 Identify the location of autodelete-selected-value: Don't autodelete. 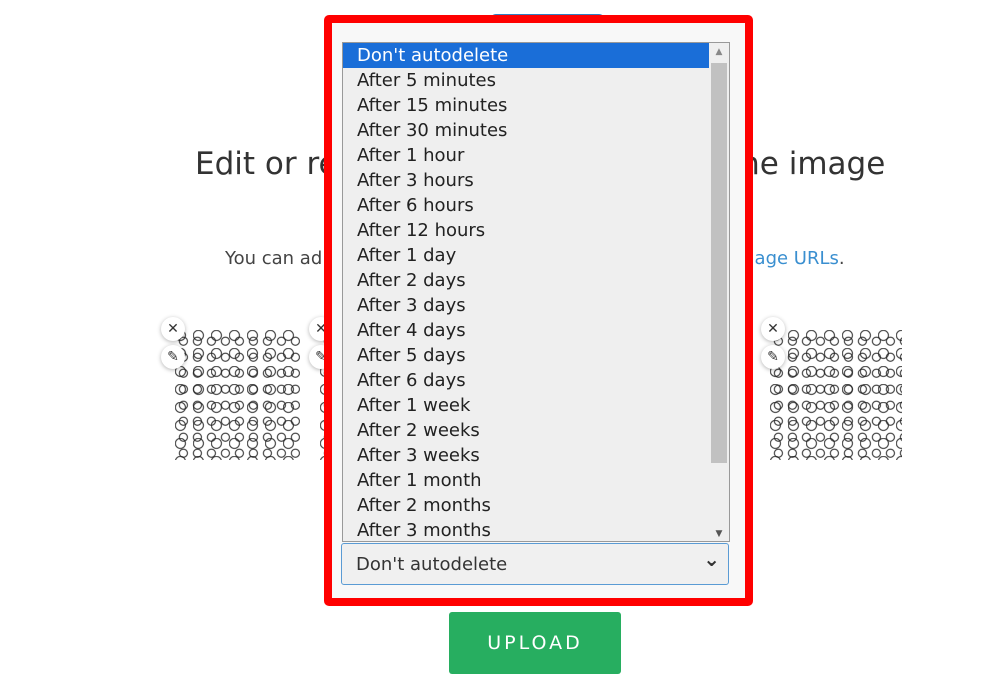
(432, 564).